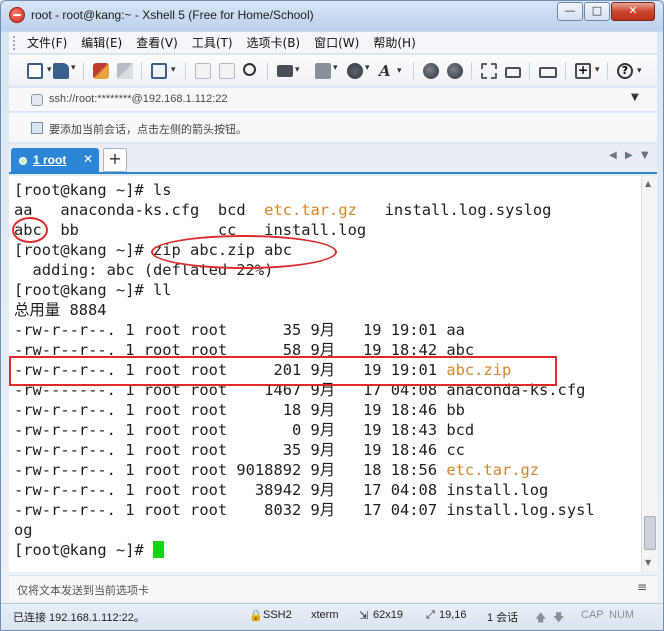 Image resolution: width=664 pixels, height=631 pixels. Describe the element at coordinates (88, 159) in the screenshot. I see `tab-close-icon: ✕` at that location.